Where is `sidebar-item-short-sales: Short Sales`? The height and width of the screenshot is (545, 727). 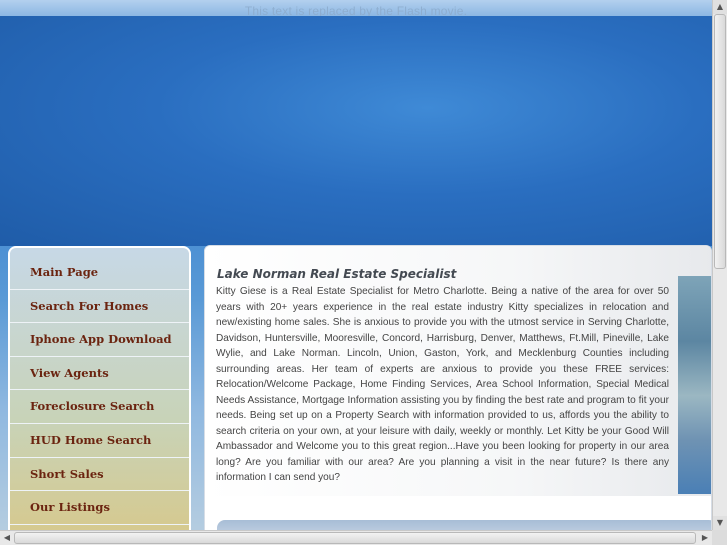
sidebar-item-short-sales: Short Sales is located at coordinates (99, 475).